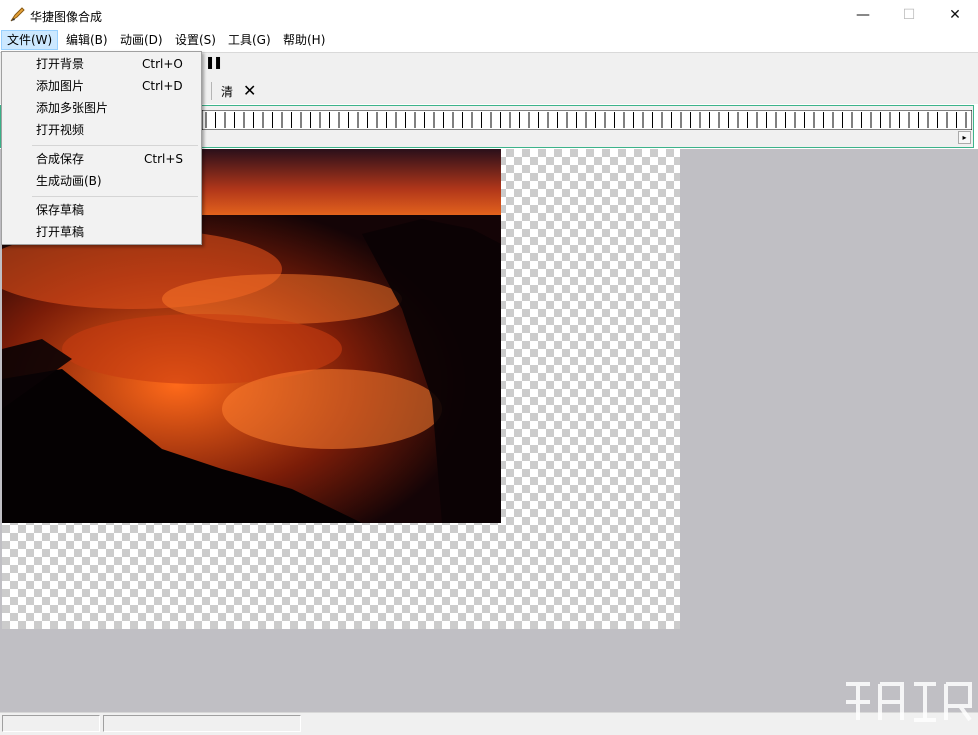 The height and width of the screenshot is (735, 978). Describe the element at coordinates (101, 159) in the screenshot. I see `menu-item-compose-save: 合成保存 Ctrl+S` at that location.